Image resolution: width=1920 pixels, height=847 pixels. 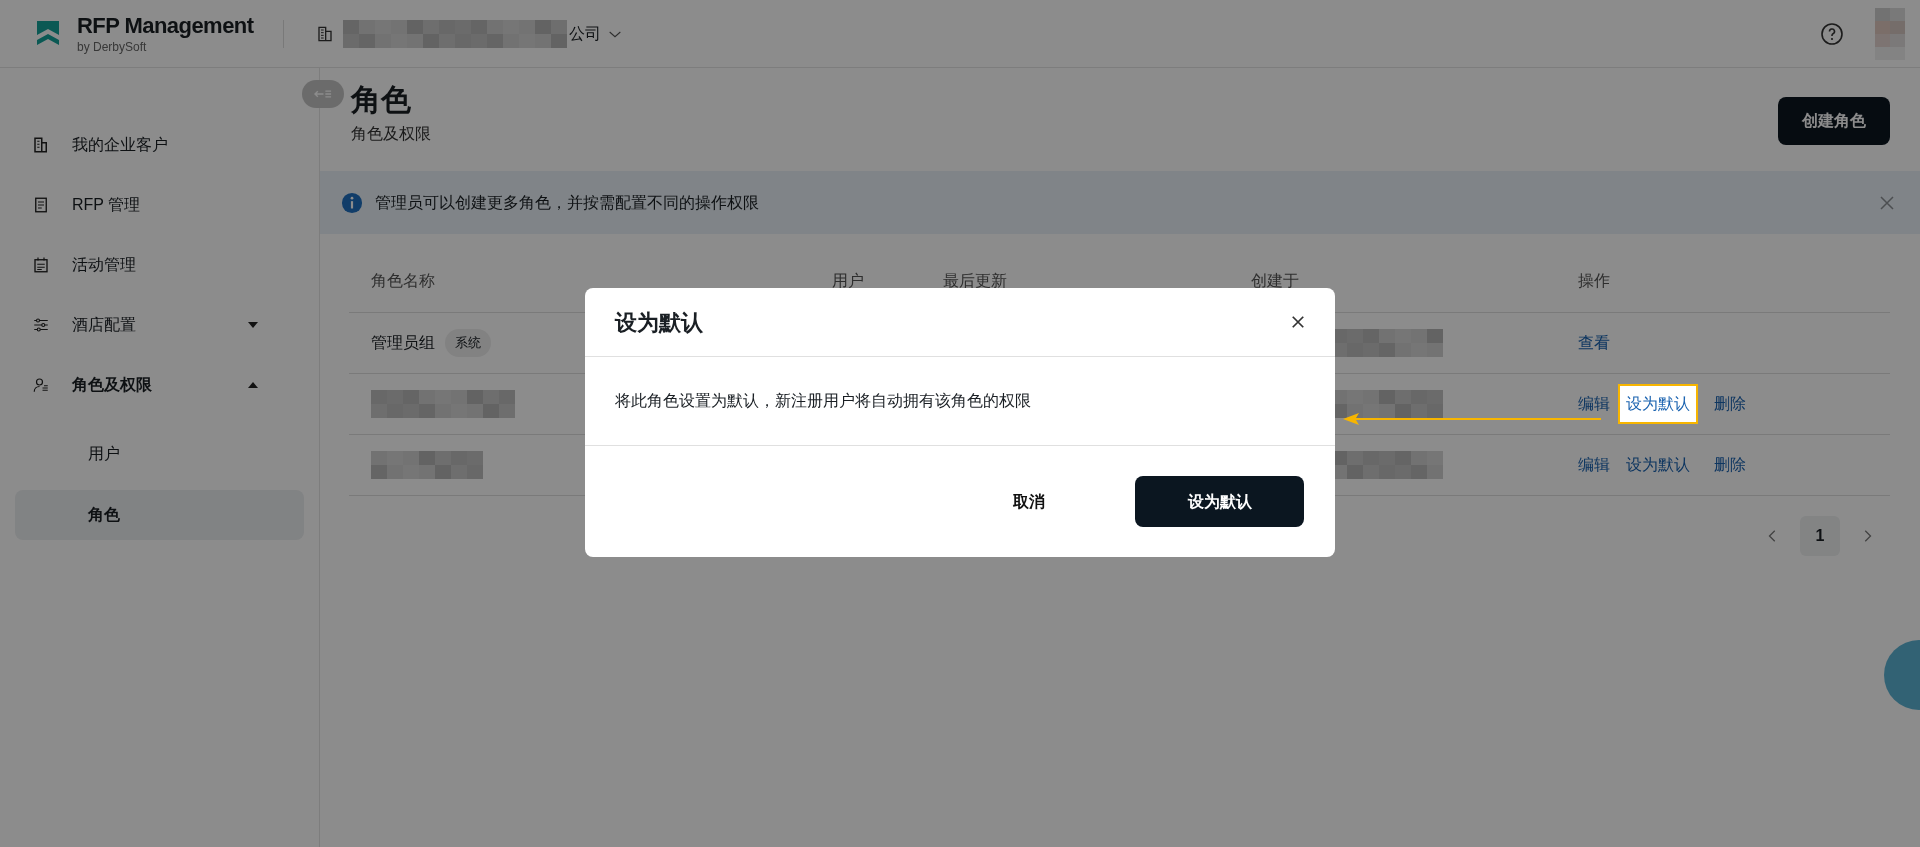 I want to click on sidebar-item: 我的企业客户, so click(x=159, y=145).